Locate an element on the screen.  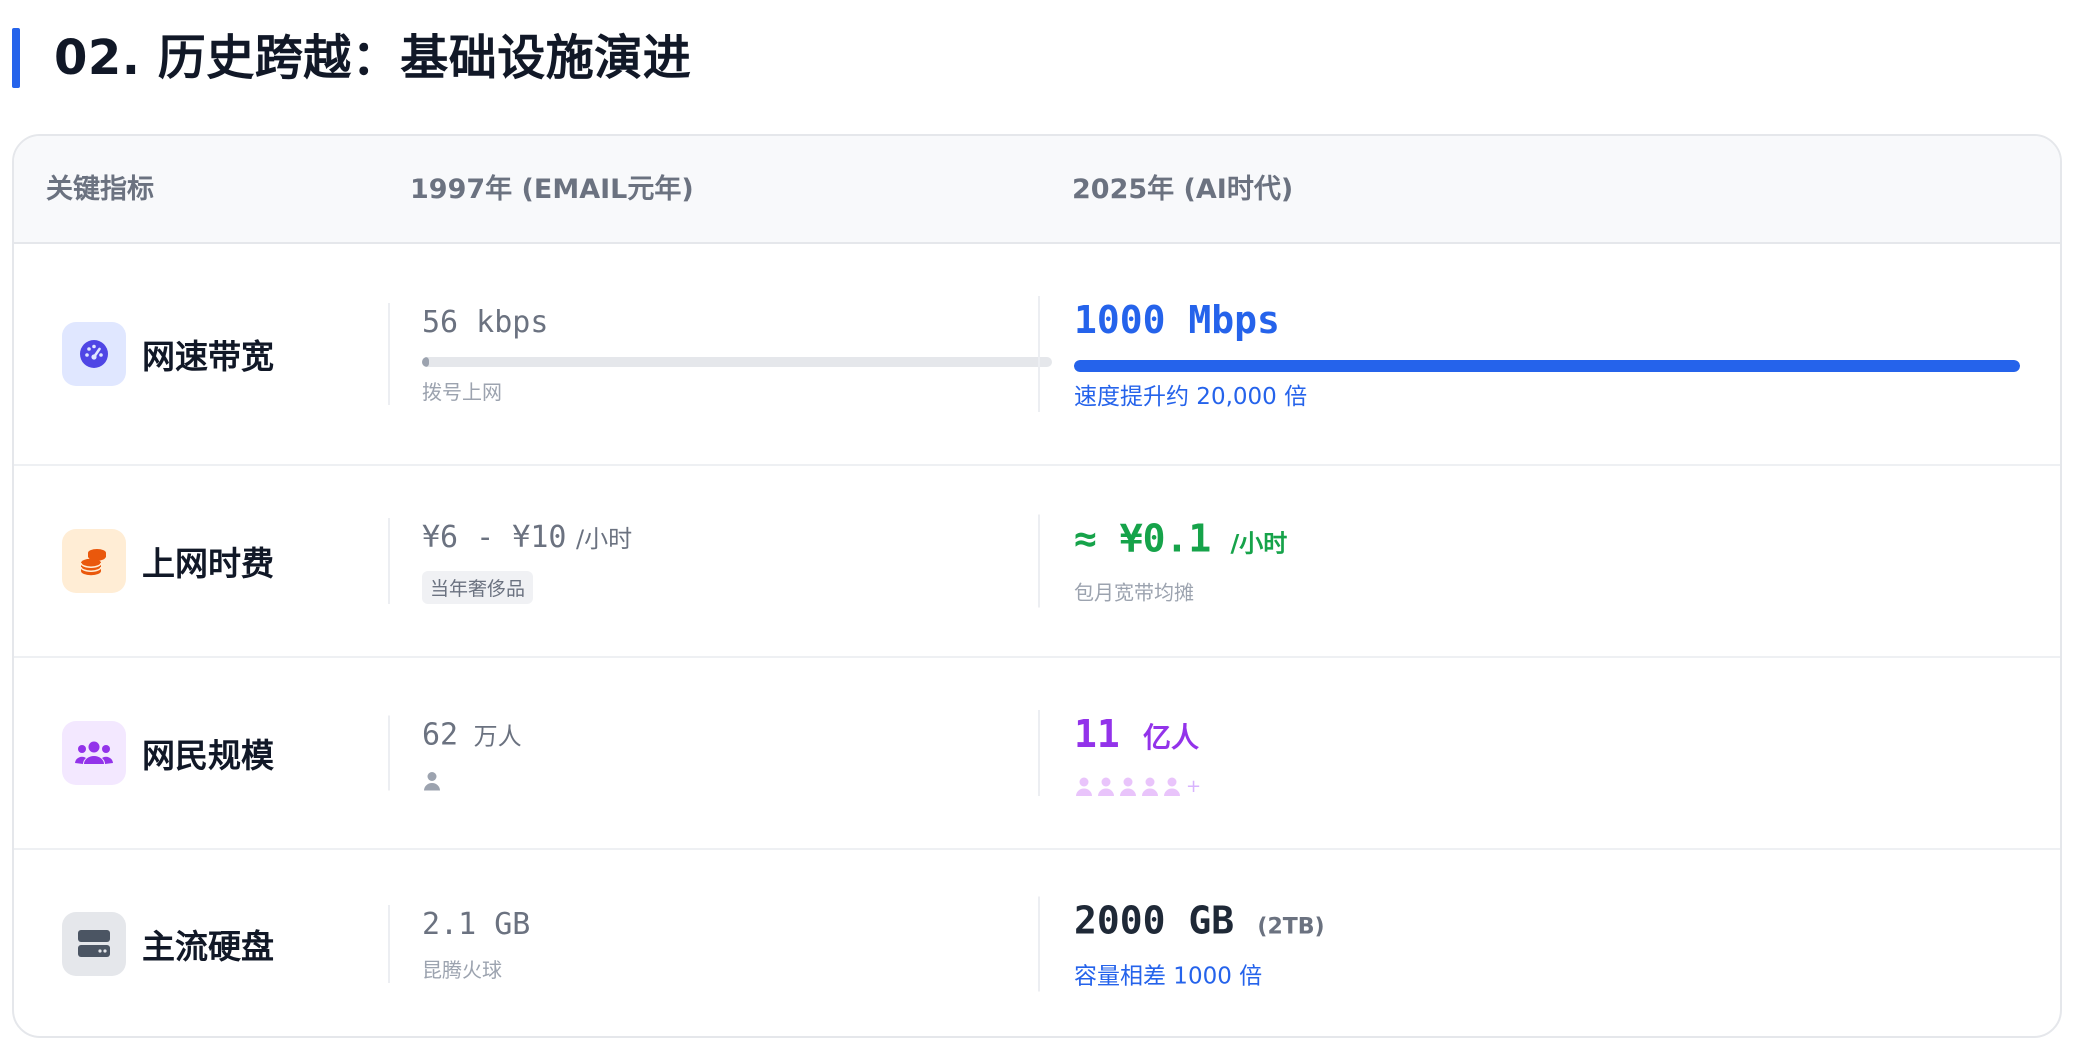
old-value: ¥6 - ¥10 is located at coordinates (494, 537).